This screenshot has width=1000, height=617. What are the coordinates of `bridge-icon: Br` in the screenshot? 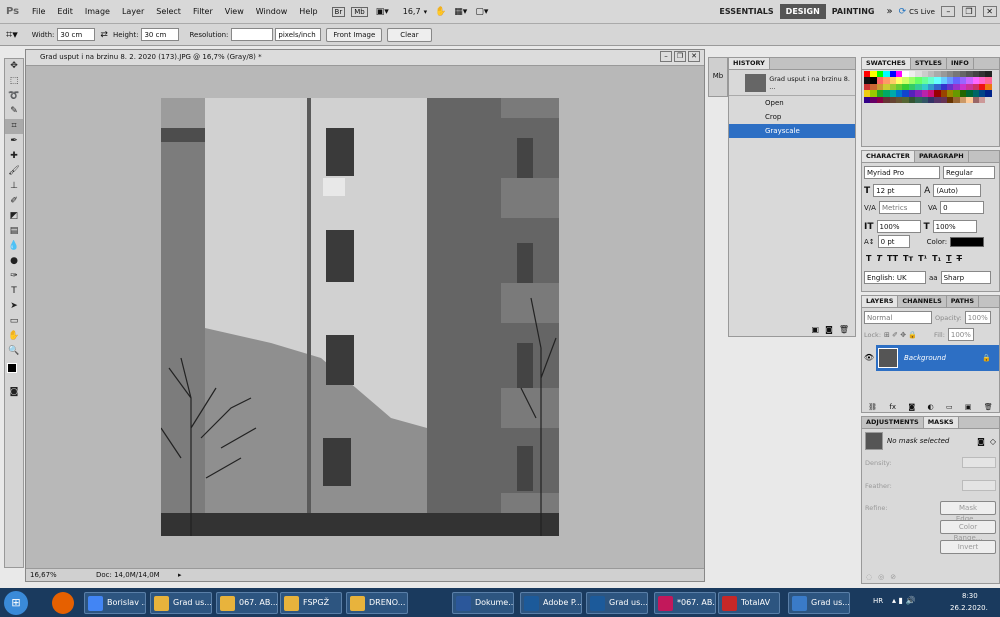 It's located at (338, 11).